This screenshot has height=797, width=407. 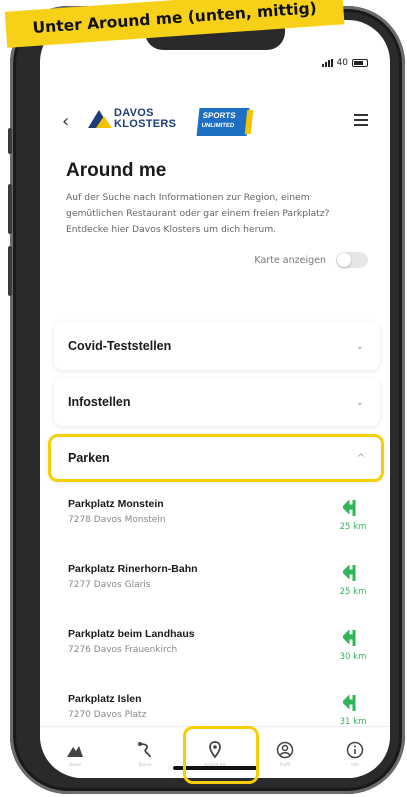 I want to click on nav-label: Profil, so click(x=285, y=764).